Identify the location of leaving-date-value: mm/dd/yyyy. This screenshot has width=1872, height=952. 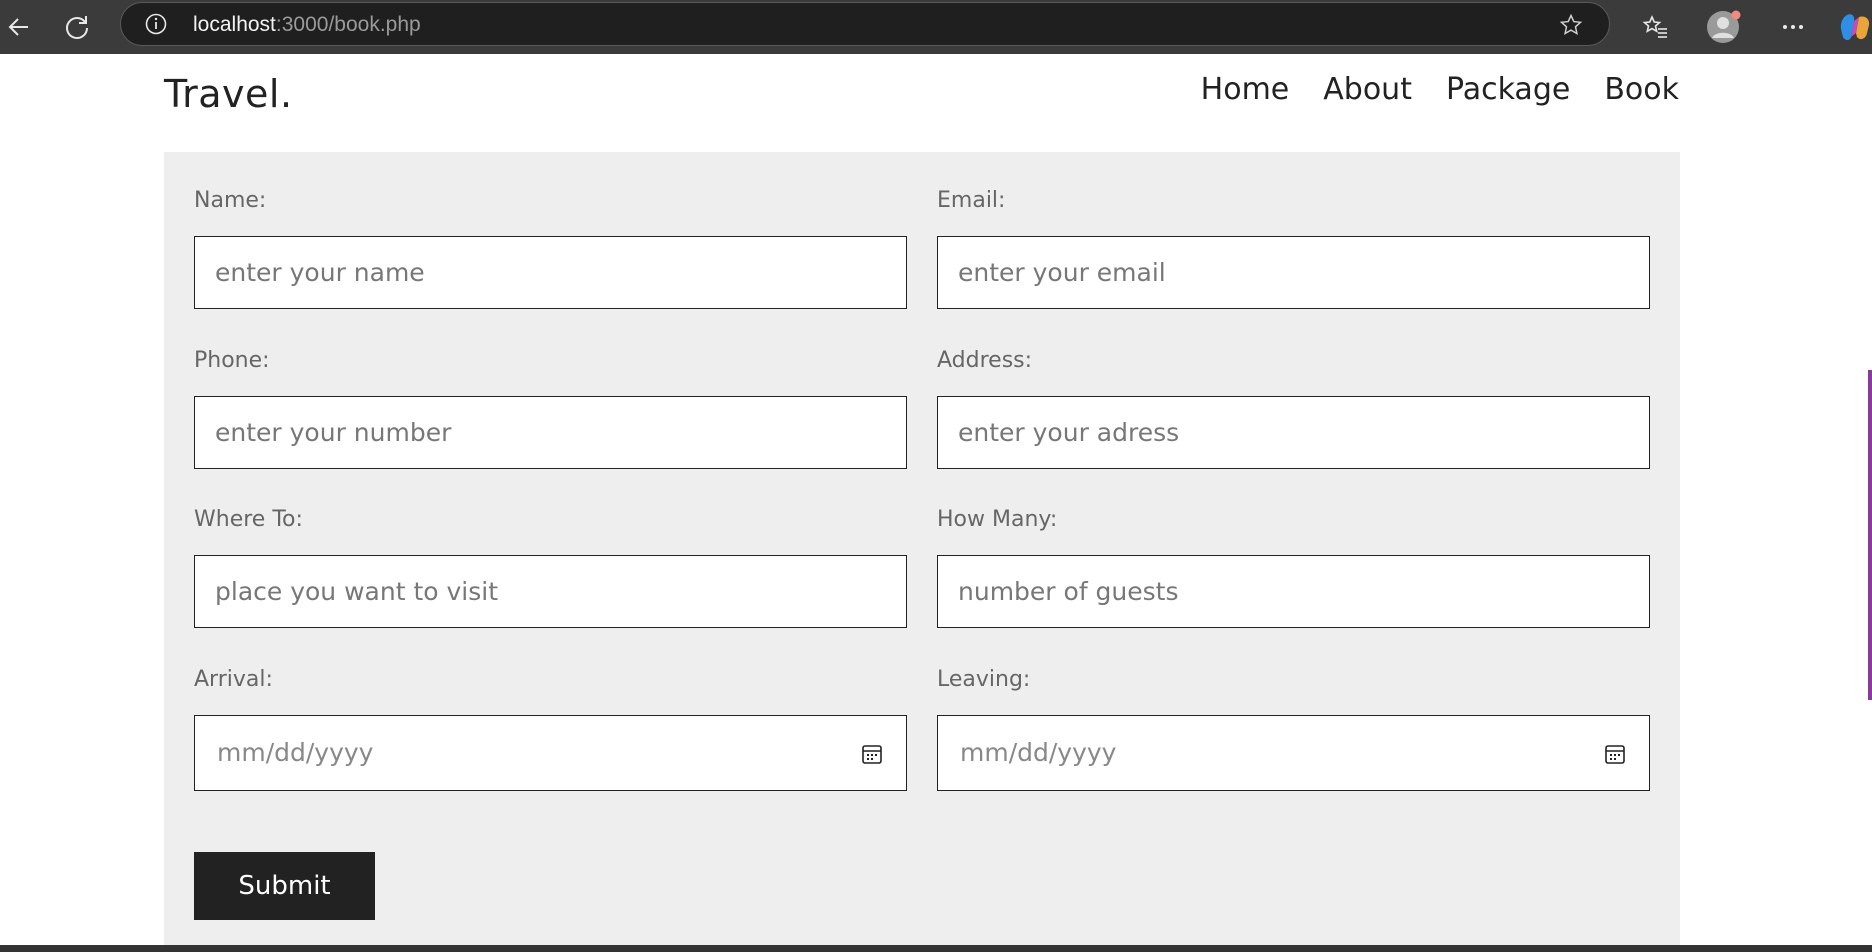
(1038, 752).